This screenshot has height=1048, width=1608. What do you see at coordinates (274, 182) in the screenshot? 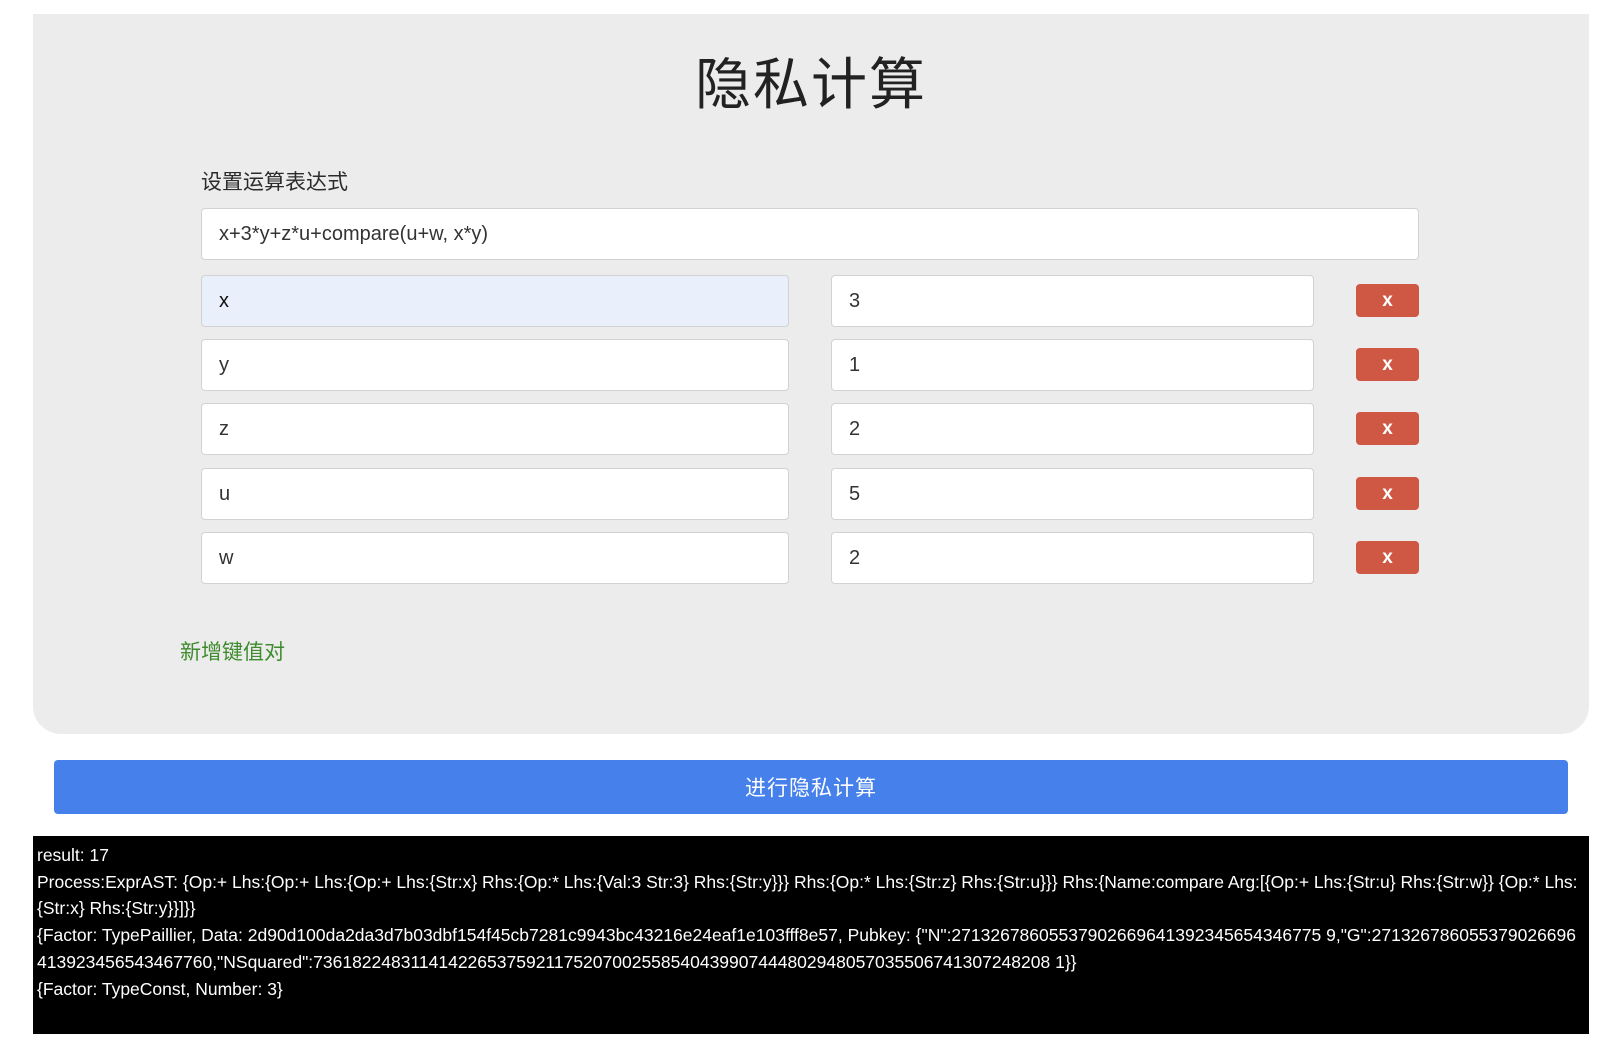
I see `expression-label: 设置运算表达式` at bounding box center [274, 182].